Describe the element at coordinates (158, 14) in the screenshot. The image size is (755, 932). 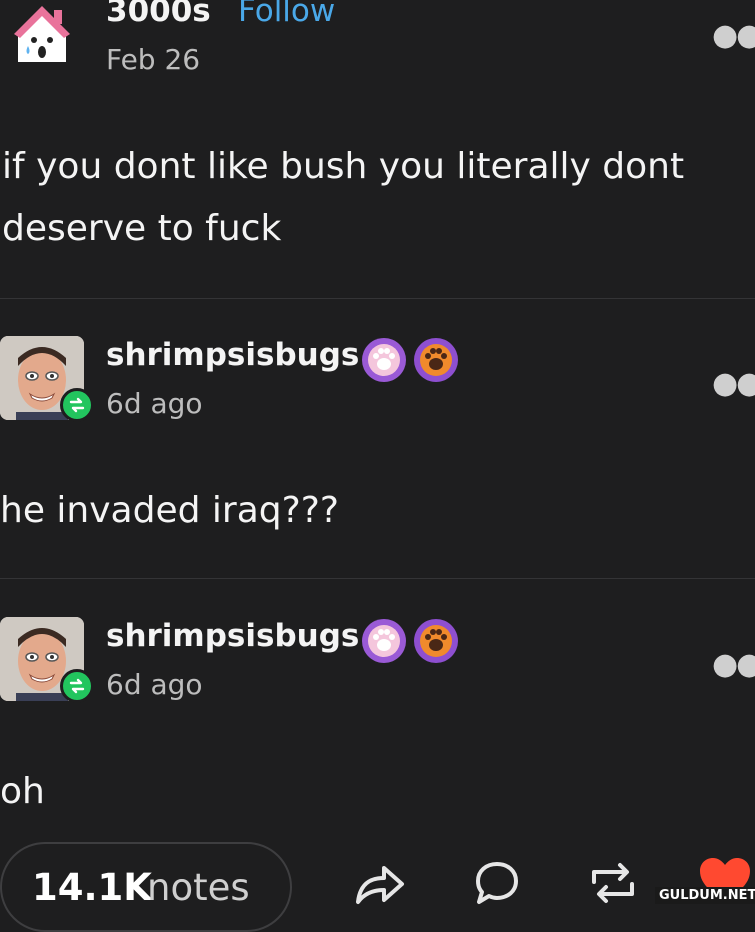
I see `post-username: 3000s` at that location.